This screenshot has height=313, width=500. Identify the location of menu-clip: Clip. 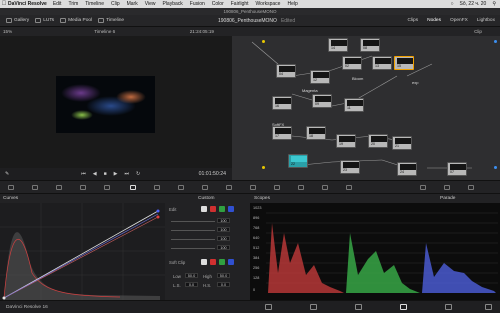
(115, 4).